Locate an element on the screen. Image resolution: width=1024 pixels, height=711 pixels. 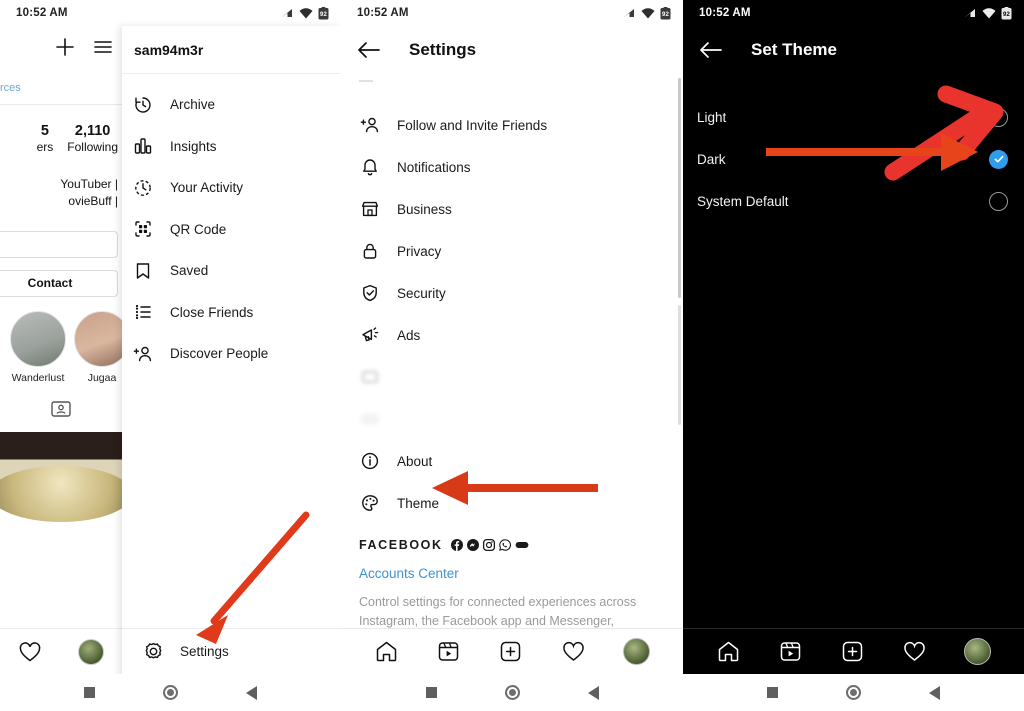
settings-header: Settings is located at coordinates (512, 50).